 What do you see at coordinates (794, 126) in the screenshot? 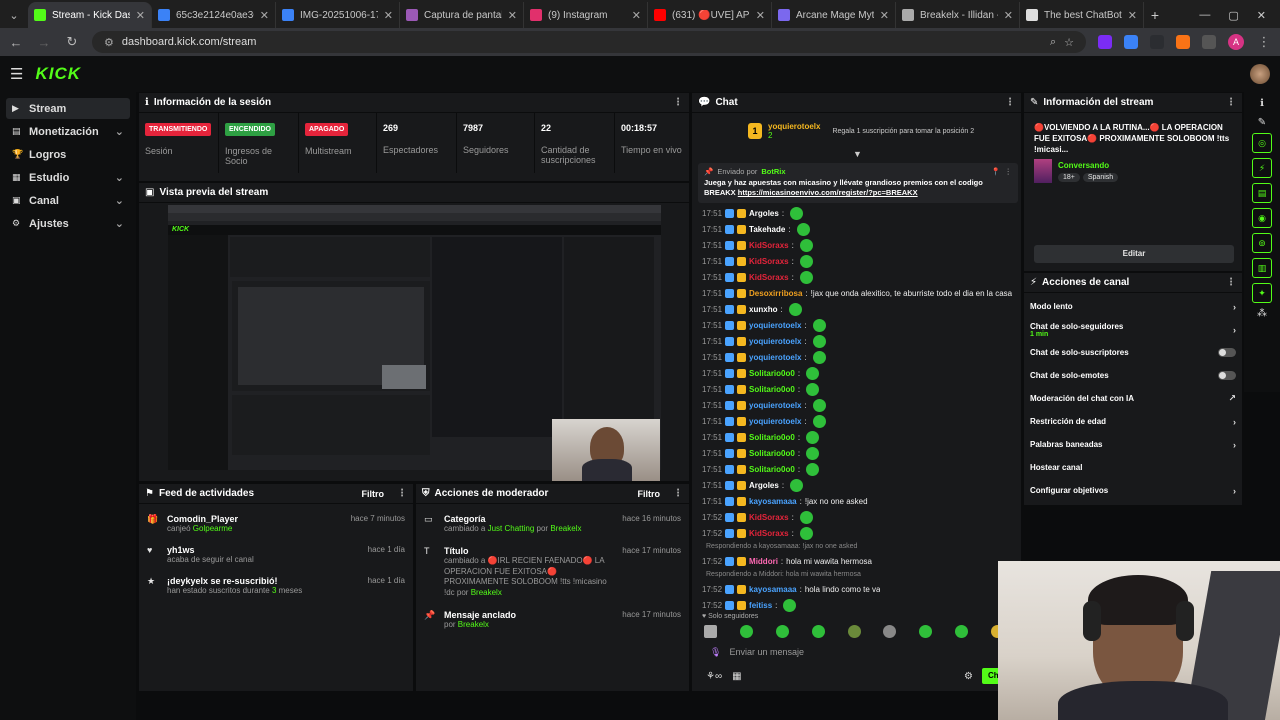
I see `top-gifter-name: yoquierotoelx` at bounding box center [794, 126].